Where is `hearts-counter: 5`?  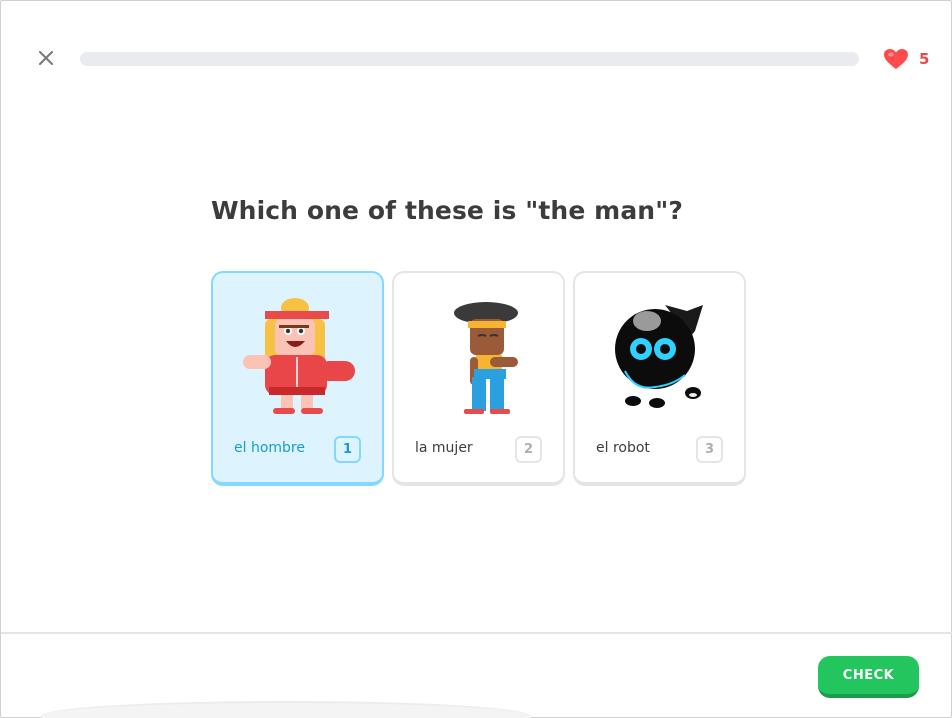 hearts-counter: 5 is located at coordinates (906, 59).